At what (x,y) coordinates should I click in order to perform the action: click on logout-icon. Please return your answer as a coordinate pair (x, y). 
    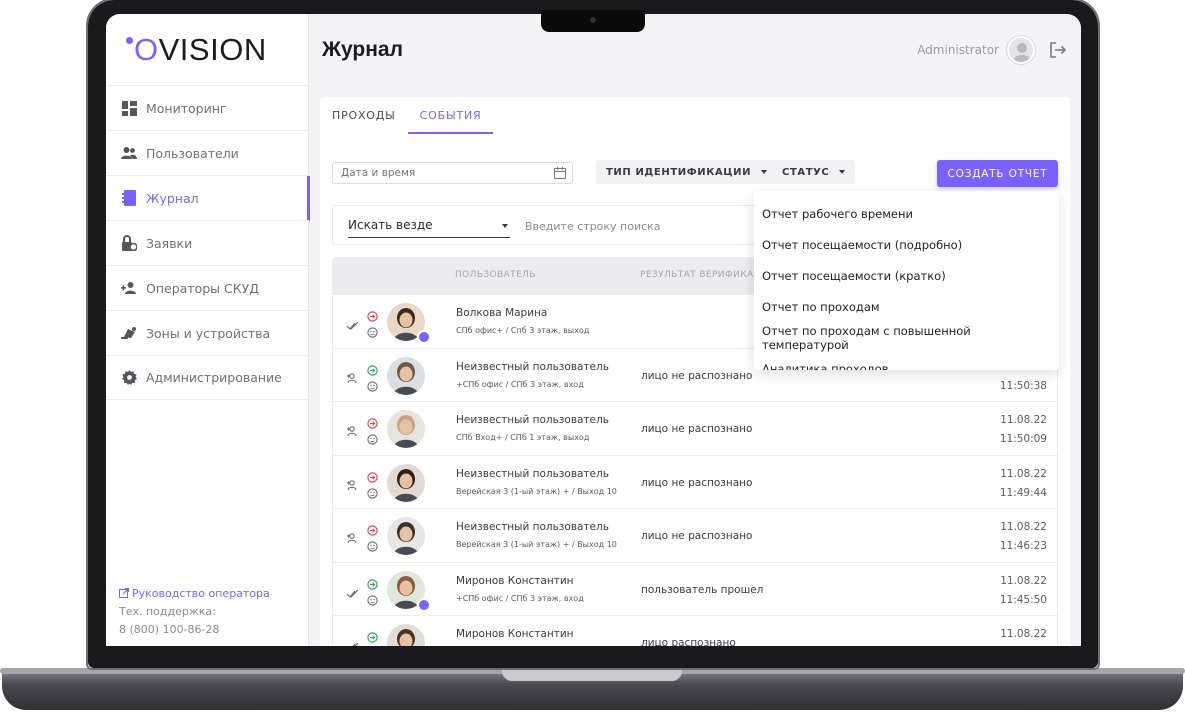
    Looking at the image, I should click on (1058, 50).